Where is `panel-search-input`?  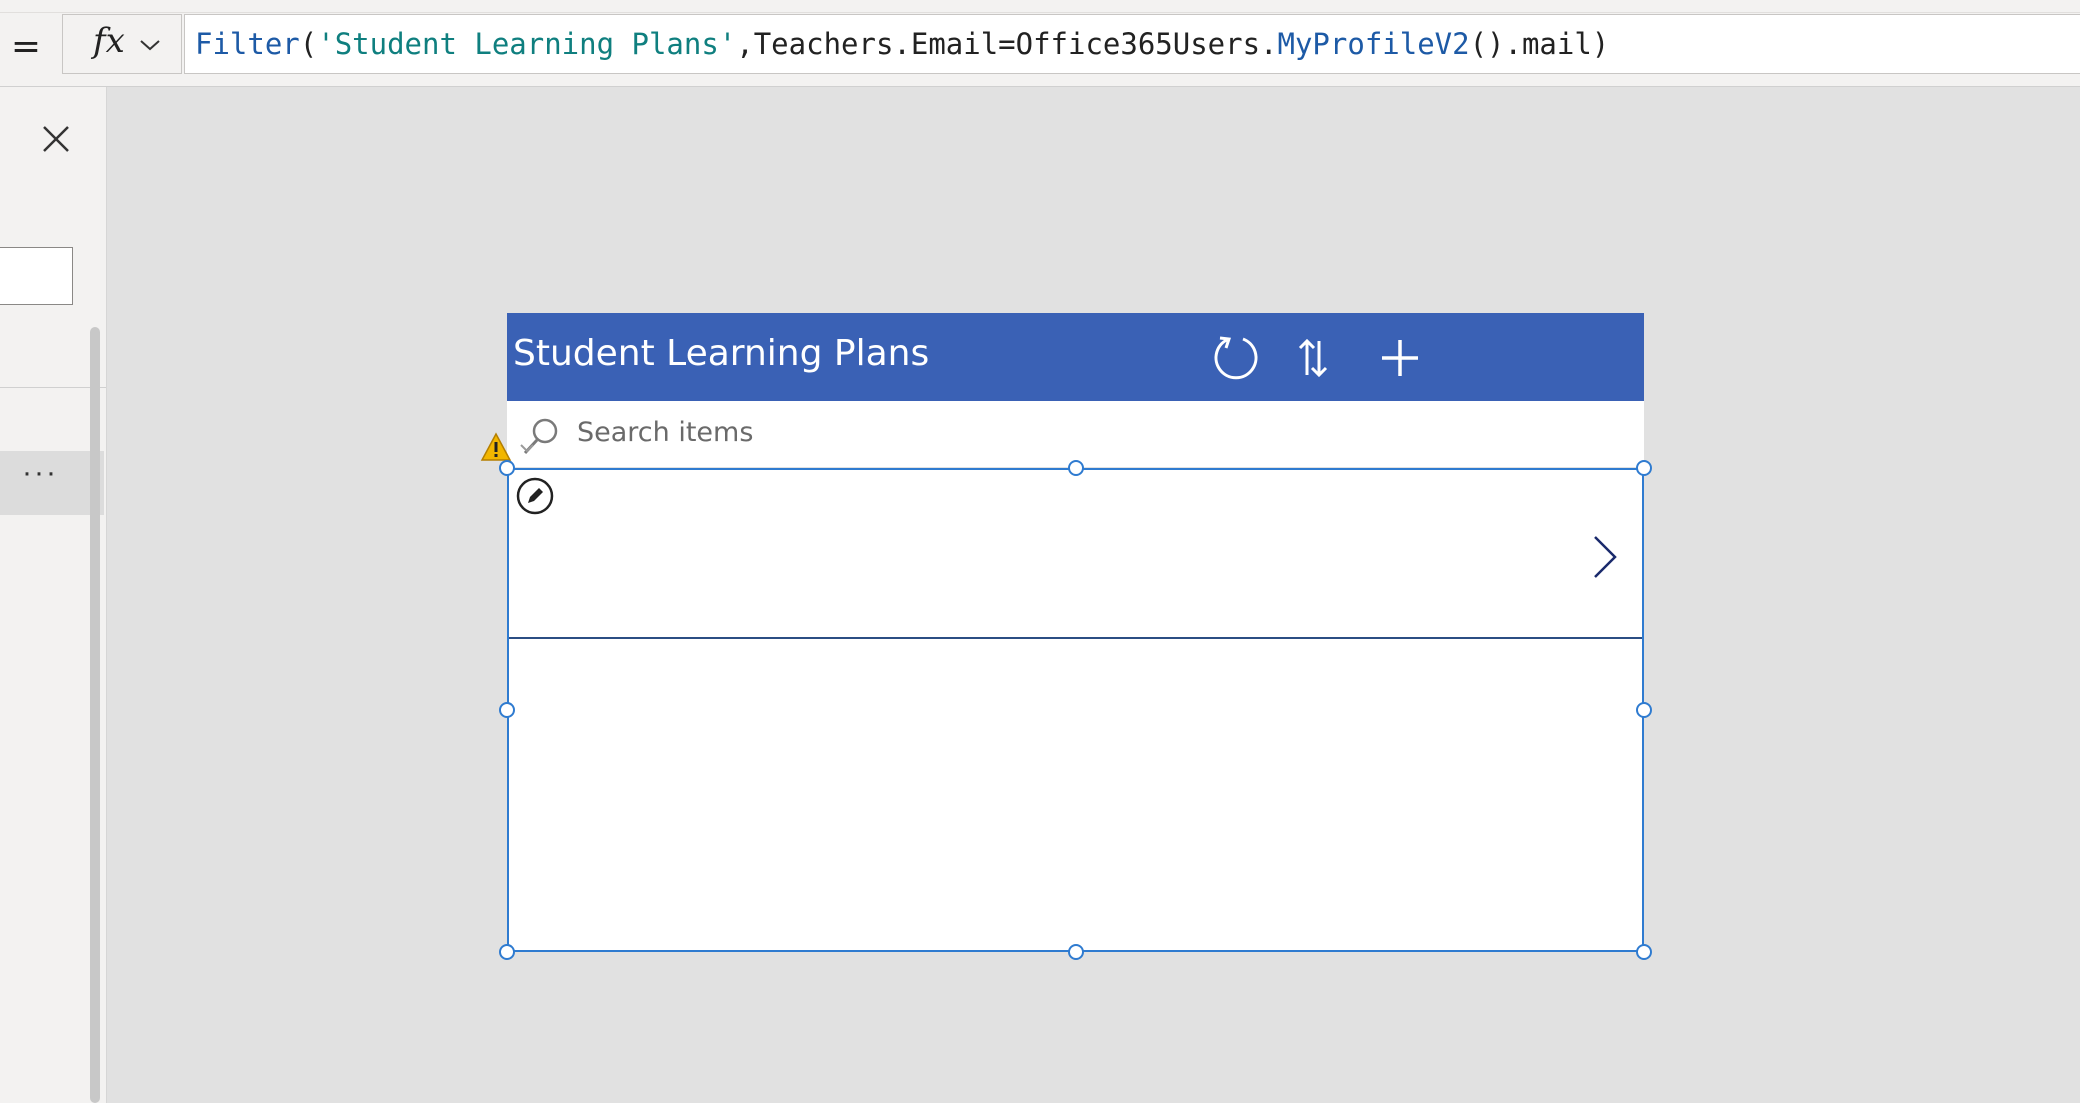 panel-search-input is located at coordinates (36, 276).